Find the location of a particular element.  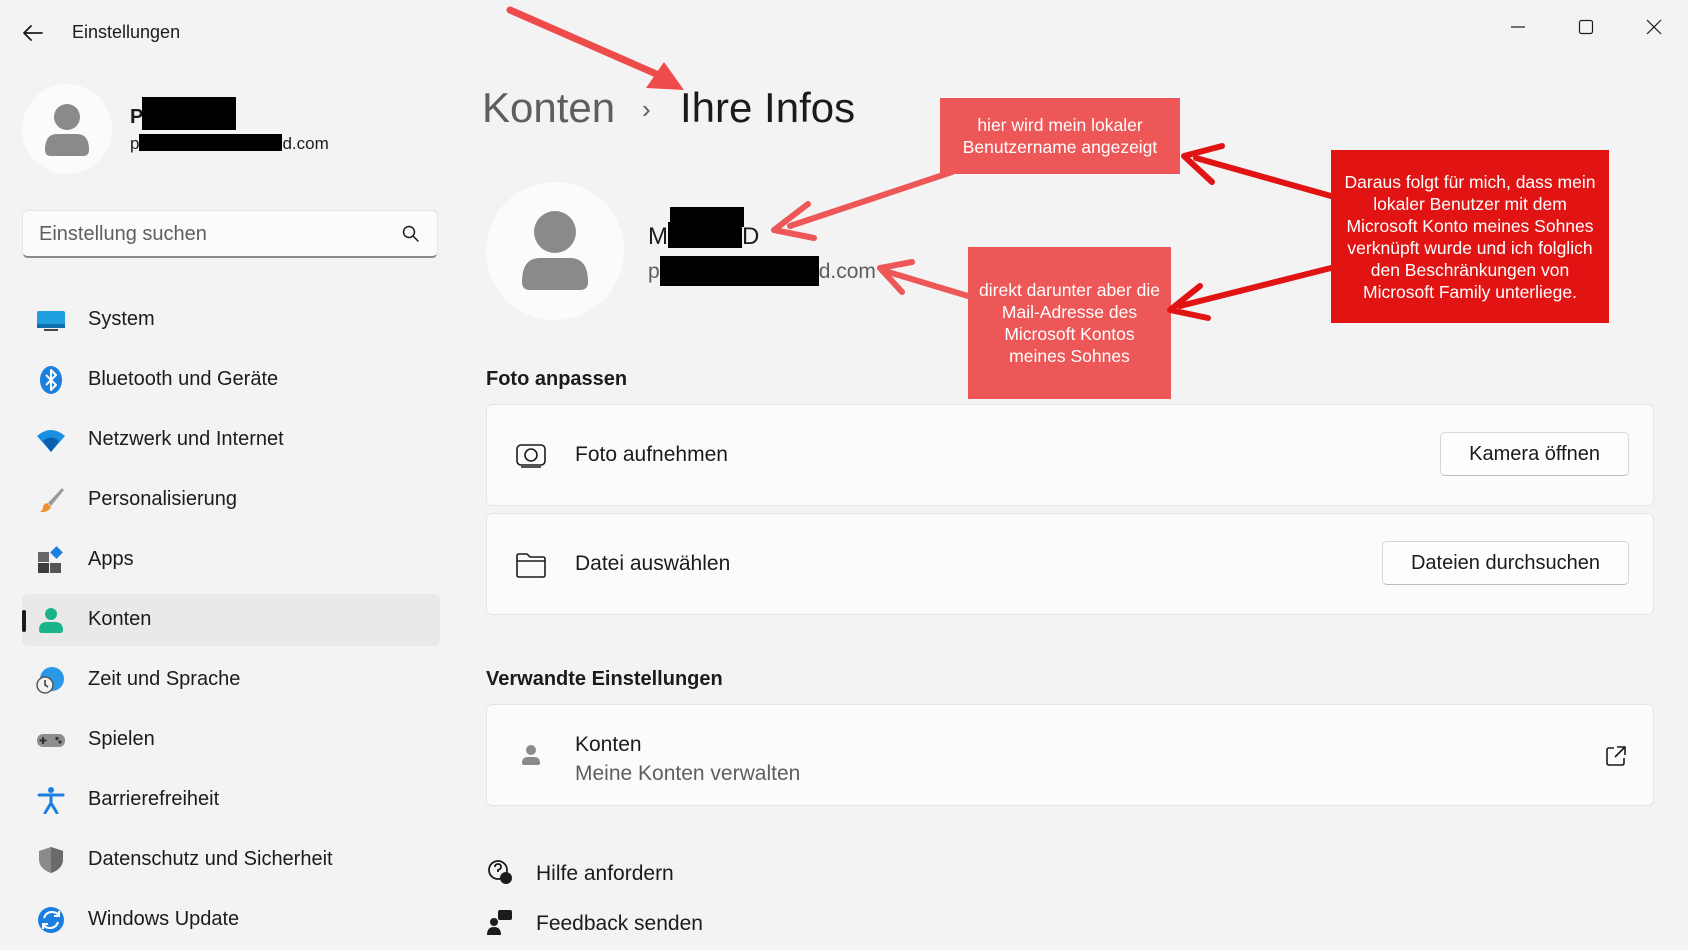

monitor-icon is located at coordinates (51, 321).